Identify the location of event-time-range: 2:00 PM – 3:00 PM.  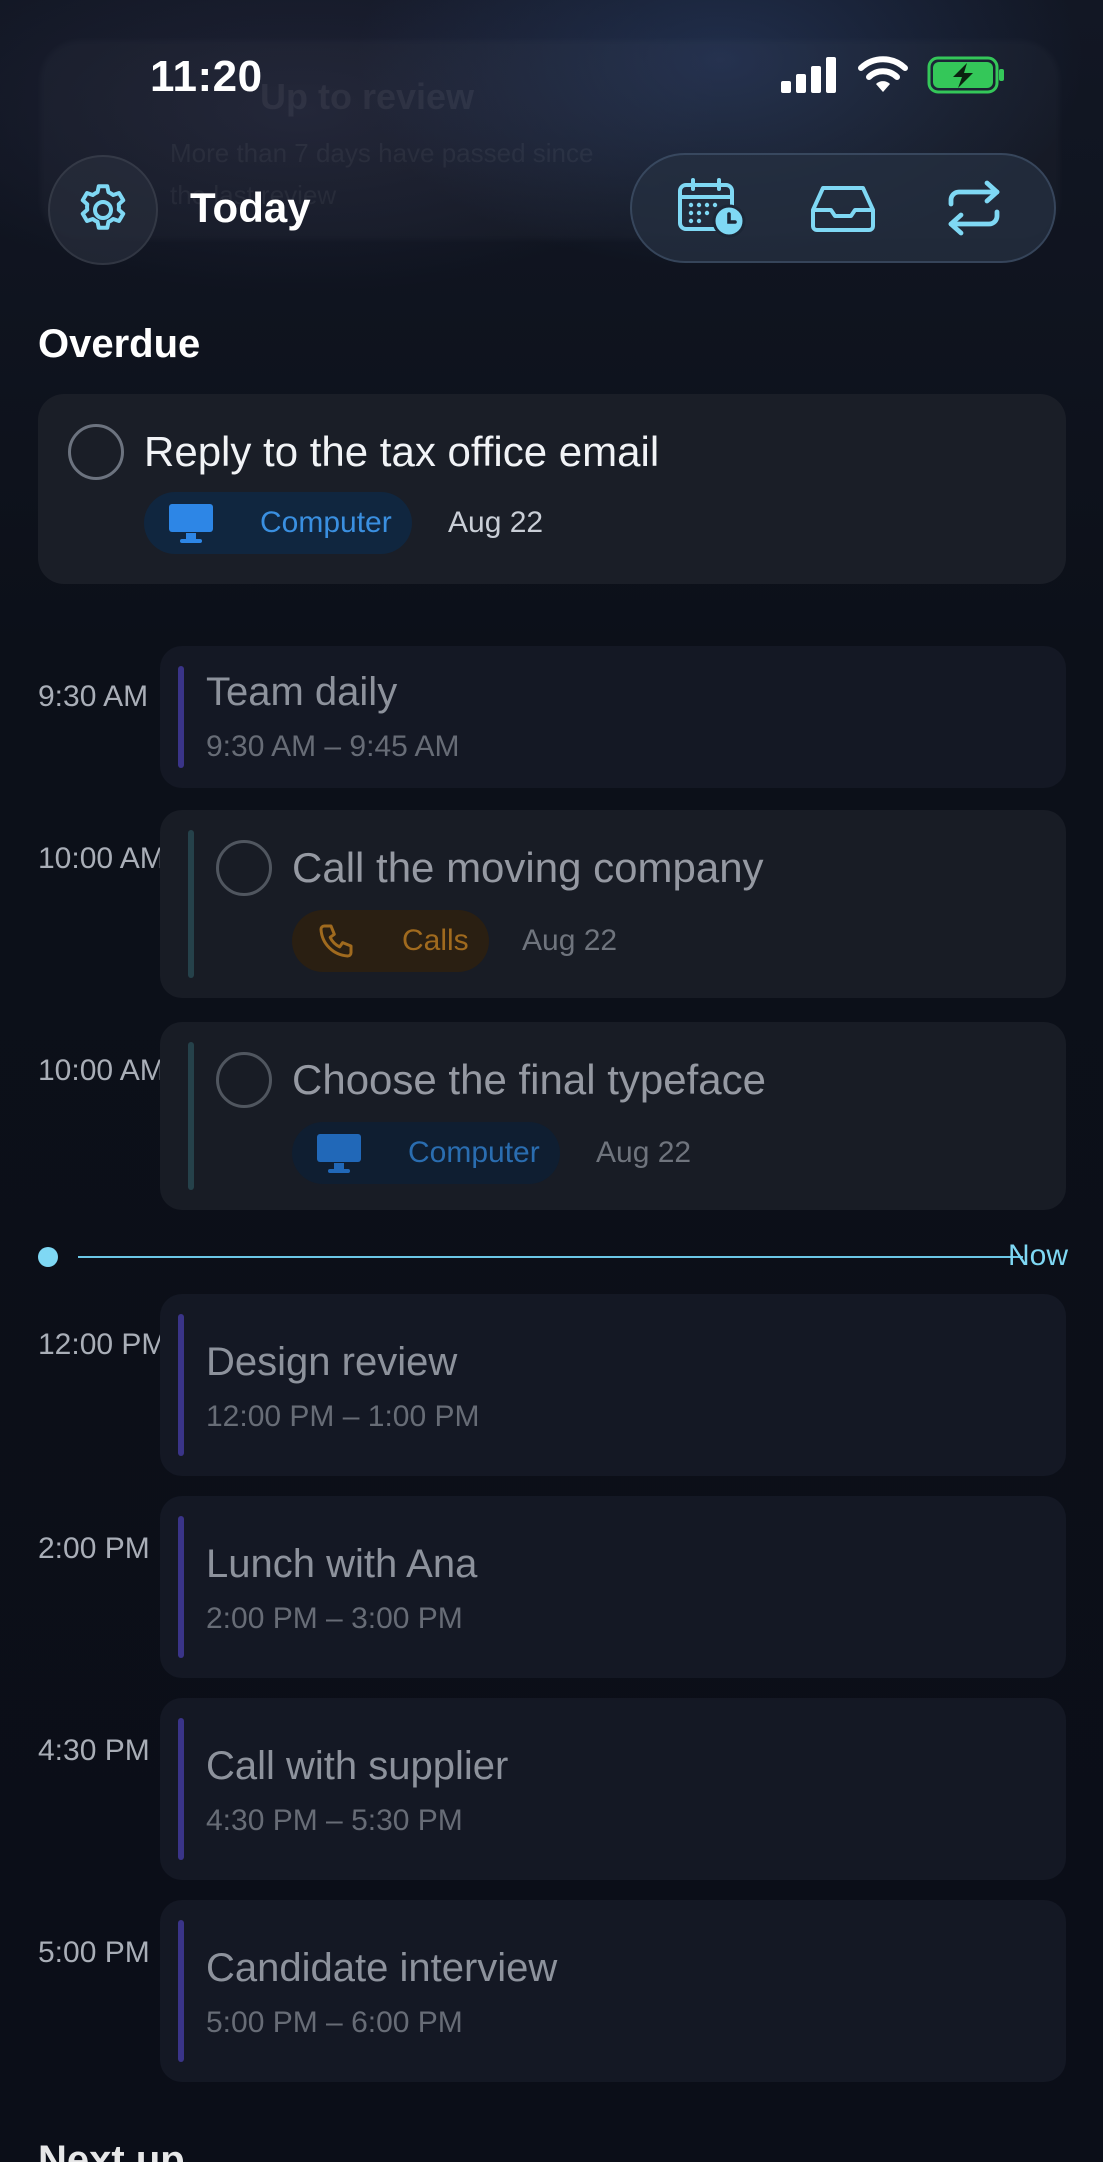
(334, 1618).